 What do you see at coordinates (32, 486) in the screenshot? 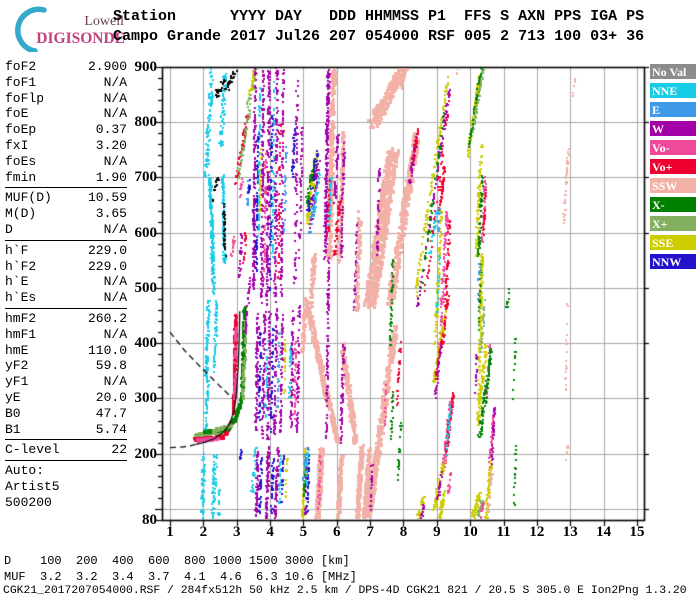
I see `parameter-label: Artist5` at bounding box center [32, 486].